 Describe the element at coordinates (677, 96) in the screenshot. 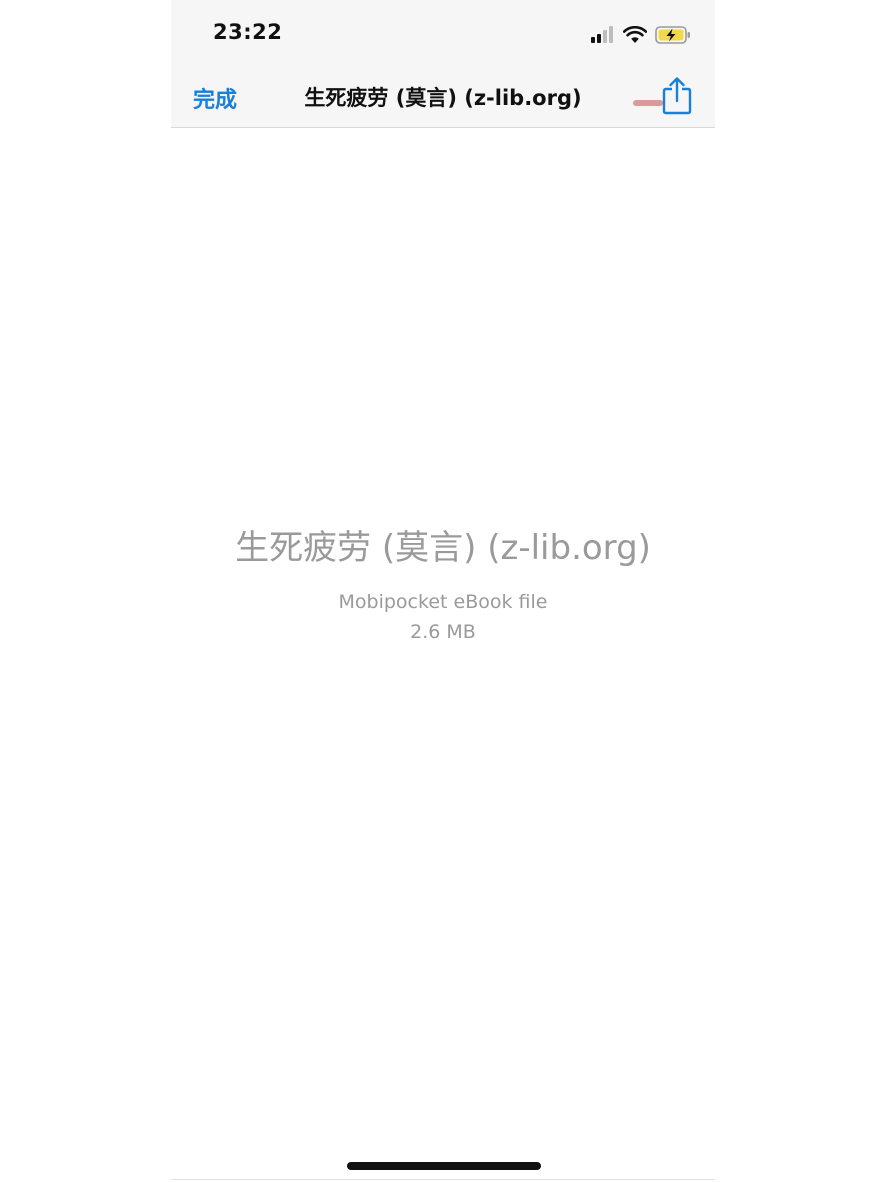

I see `share-icon` at that location.